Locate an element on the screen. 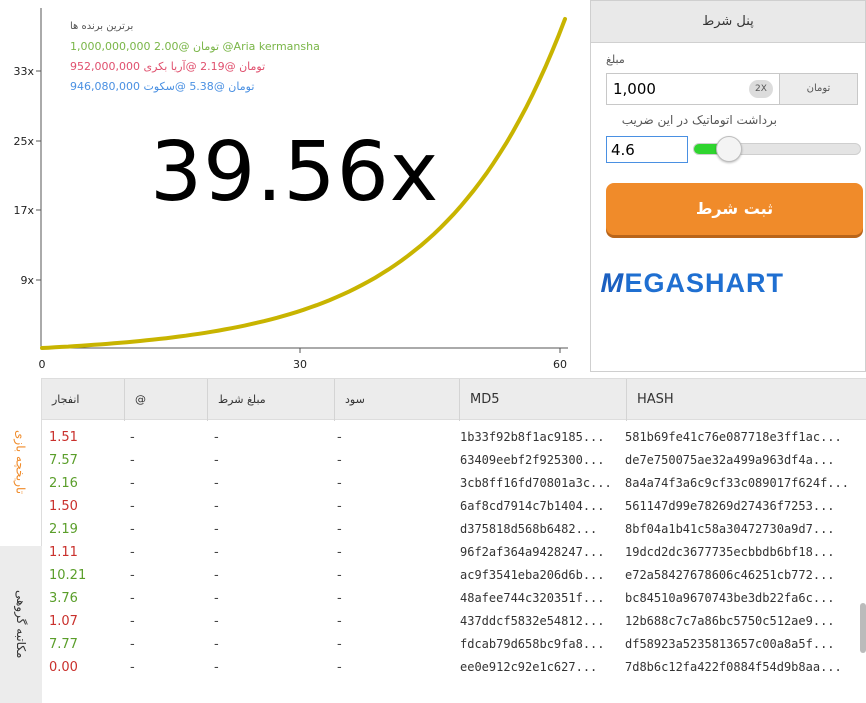 The width and height of the screenshot is (866, 703). y-tick-label: 25x is located at coordinates (23, 141).